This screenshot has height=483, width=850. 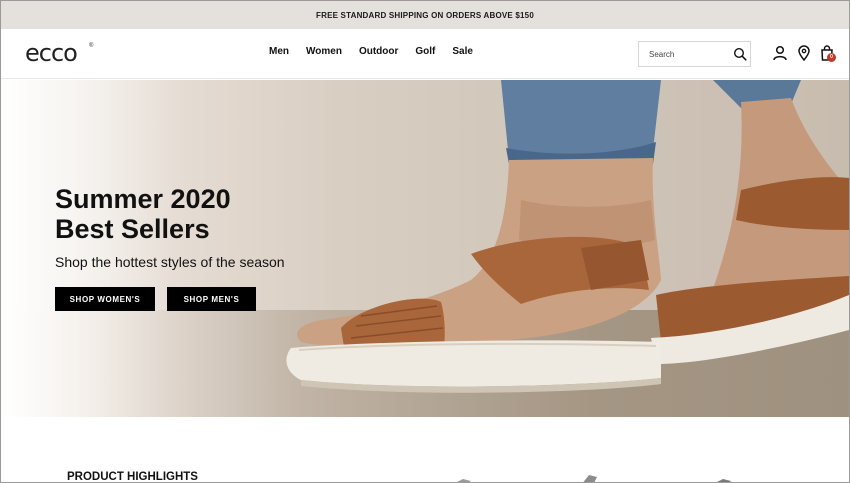 What do you see at coordinates (689, 54) in the screenshot?
I see `search-input` at bounding box center [689, 54].